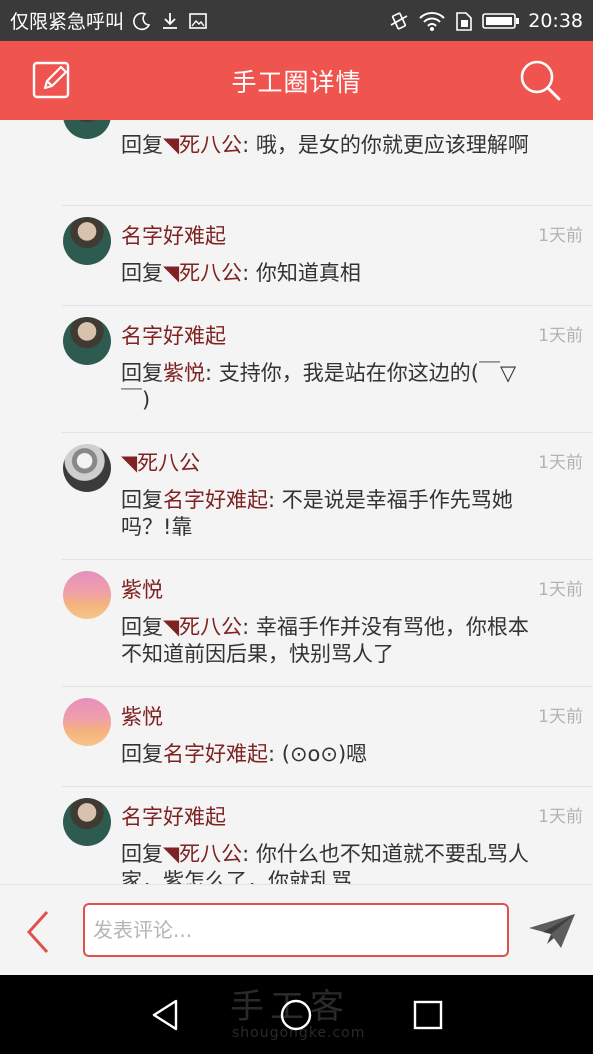 This screenshot has width=593, height=1054. I want to click on comment-content: 回复名字好难起: (⊙o⊙)嗯, so click(244, 754).